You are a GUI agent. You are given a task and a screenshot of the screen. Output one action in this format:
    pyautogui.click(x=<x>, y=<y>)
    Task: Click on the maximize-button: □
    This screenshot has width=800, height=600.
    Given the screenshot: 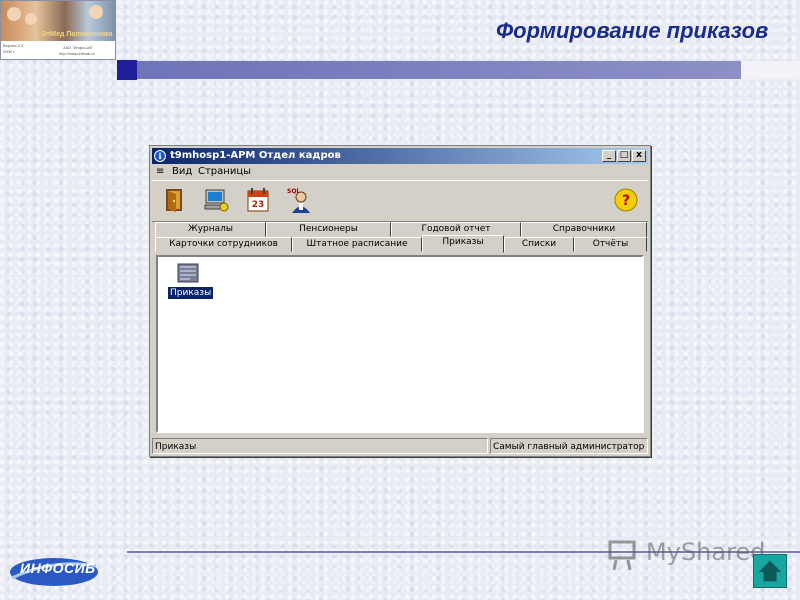 What is the action you would take?
    pyautogui.click(x=624, y=156)
    